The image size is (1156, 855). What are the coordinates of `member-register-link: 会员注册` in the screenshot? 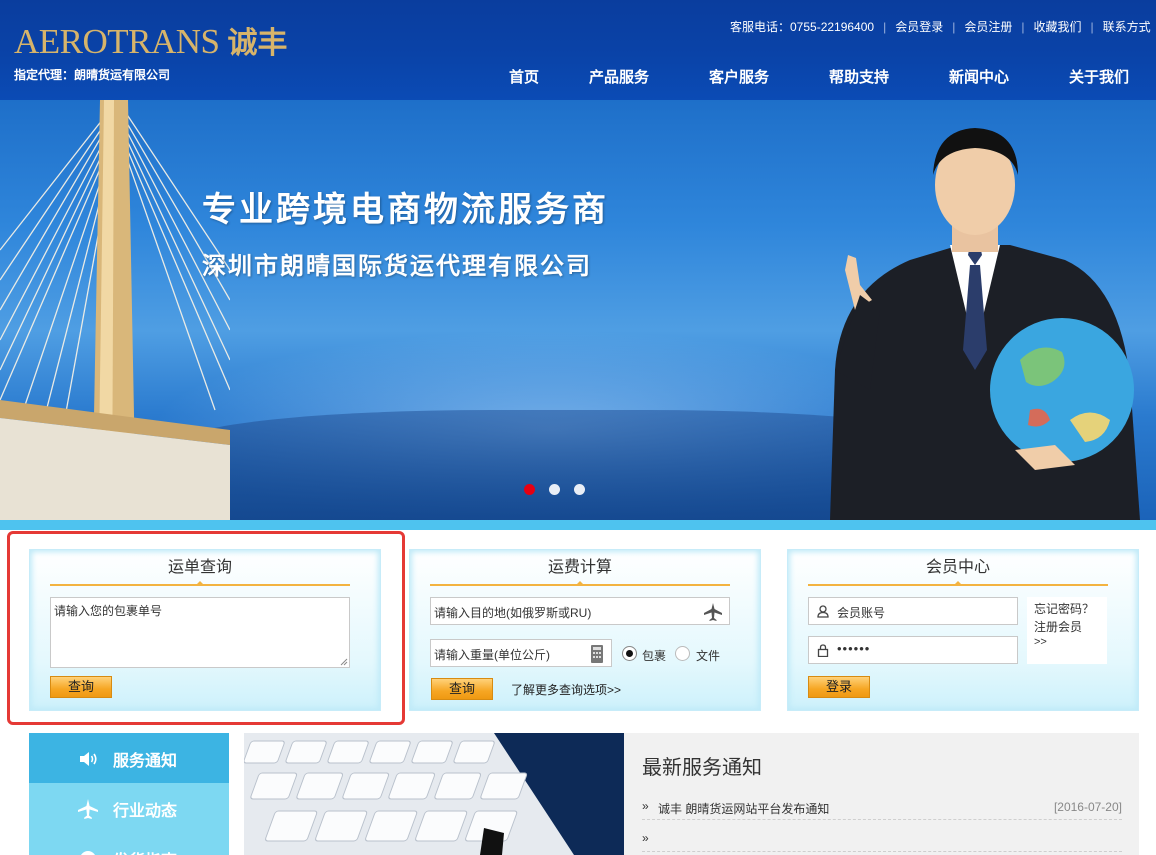 It's located at (988, 26).